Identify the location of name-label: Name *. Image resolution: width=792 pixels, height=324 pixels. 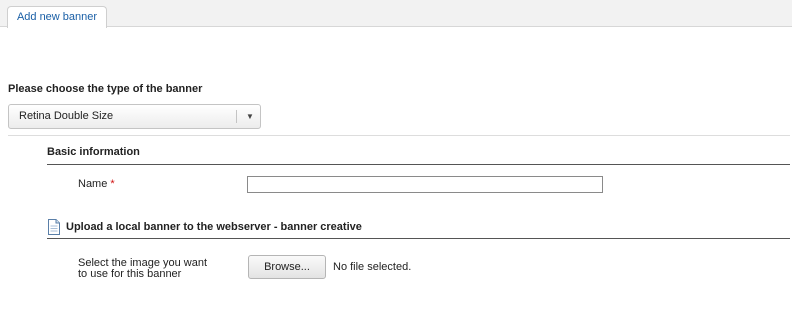
(96, 184).